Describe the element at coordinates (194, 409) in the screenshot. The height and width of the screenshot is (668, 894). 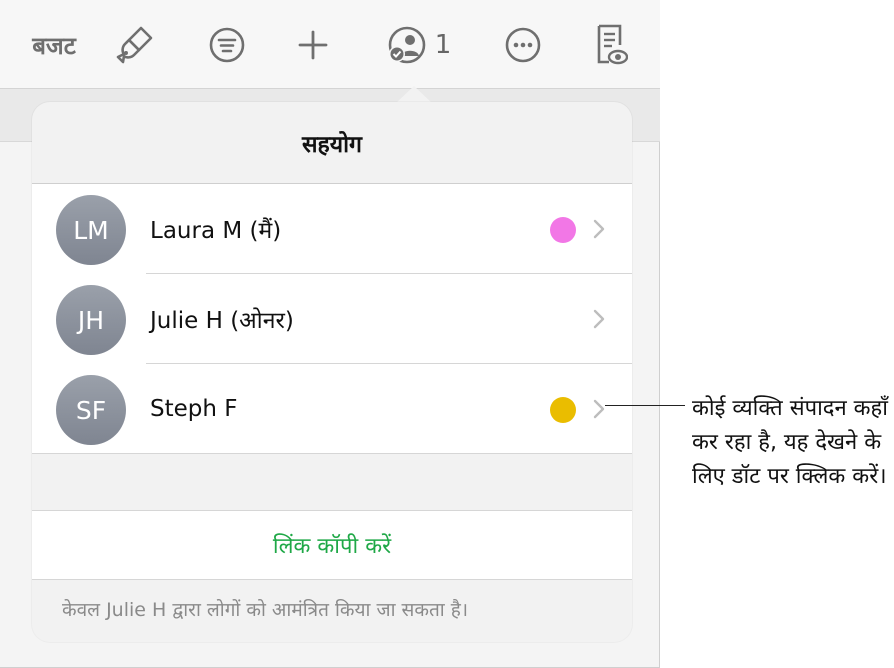
I see `participant-name: Steph F` at that location.